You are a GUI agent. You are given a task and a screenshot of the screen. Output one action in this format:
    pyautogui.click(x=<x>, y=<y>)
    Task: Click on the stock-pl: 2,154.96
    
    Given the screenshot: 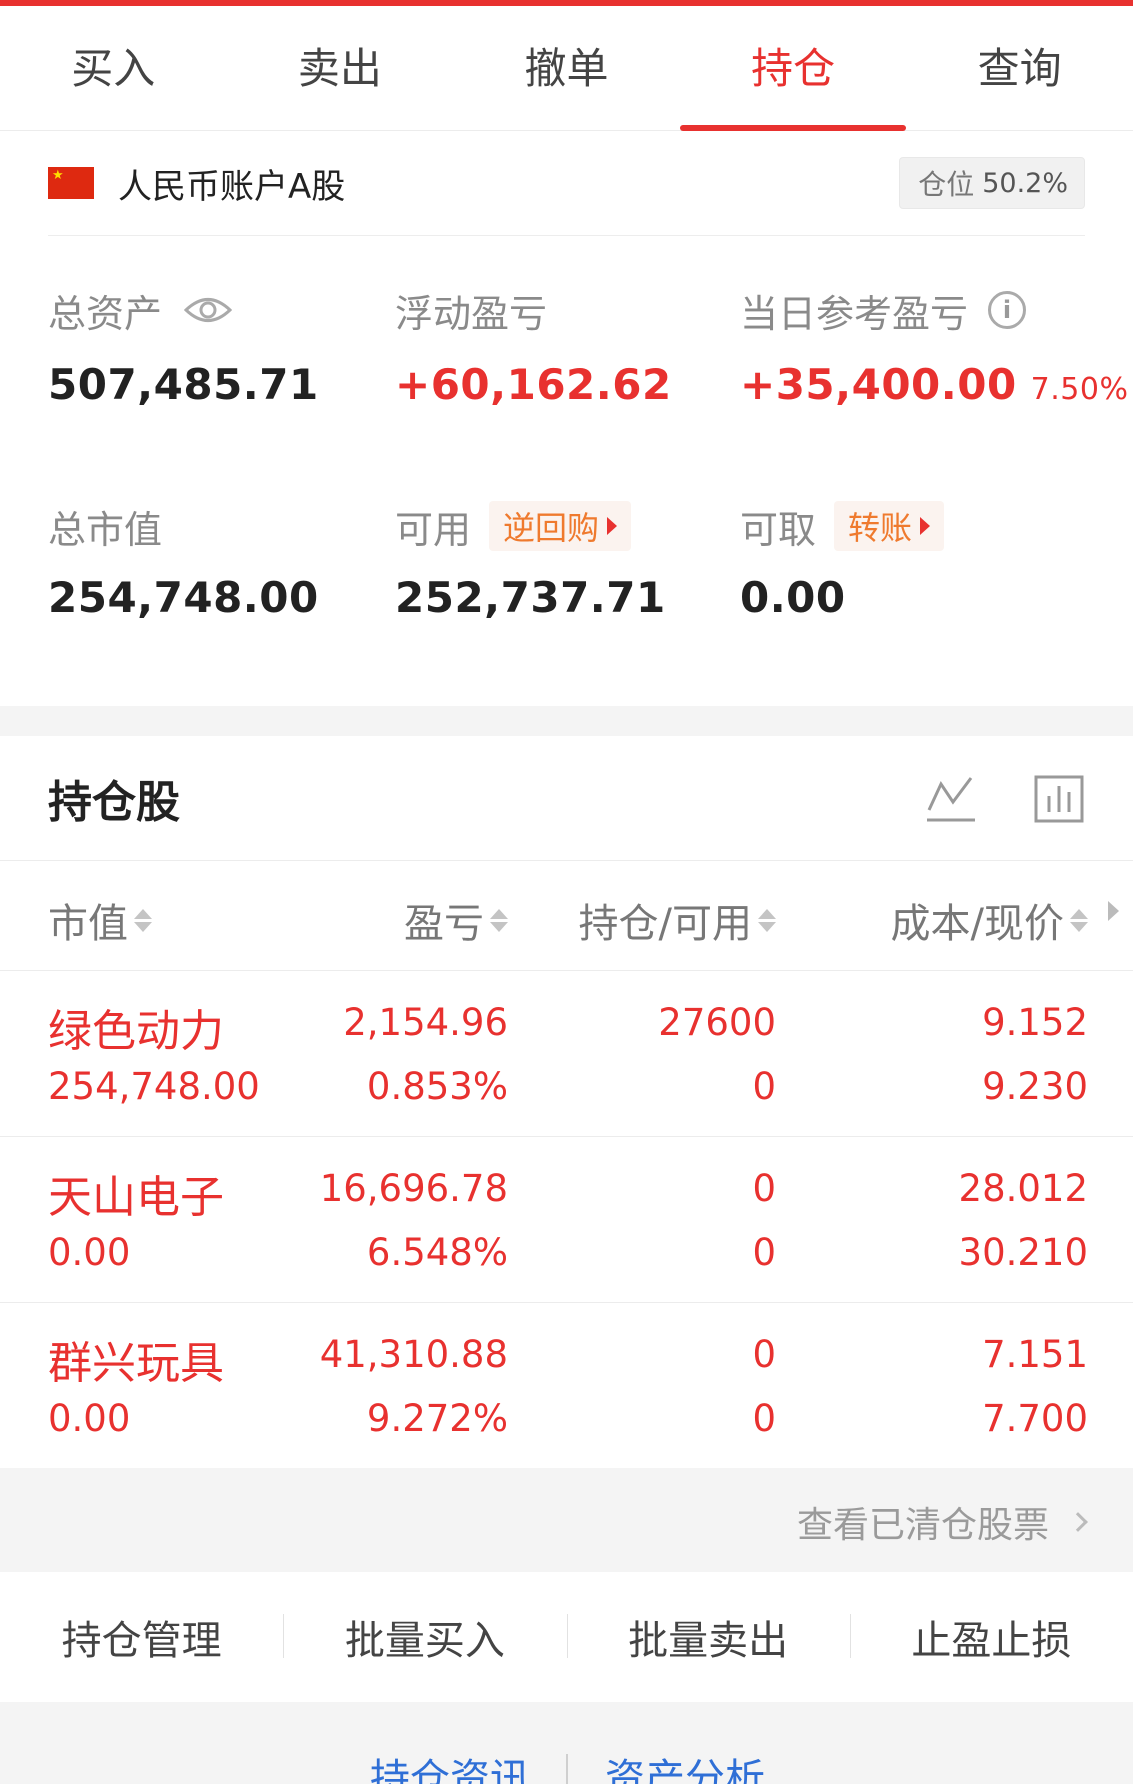 What is the action you would take?
    pyautogui.click(x=425, y=1022)
    